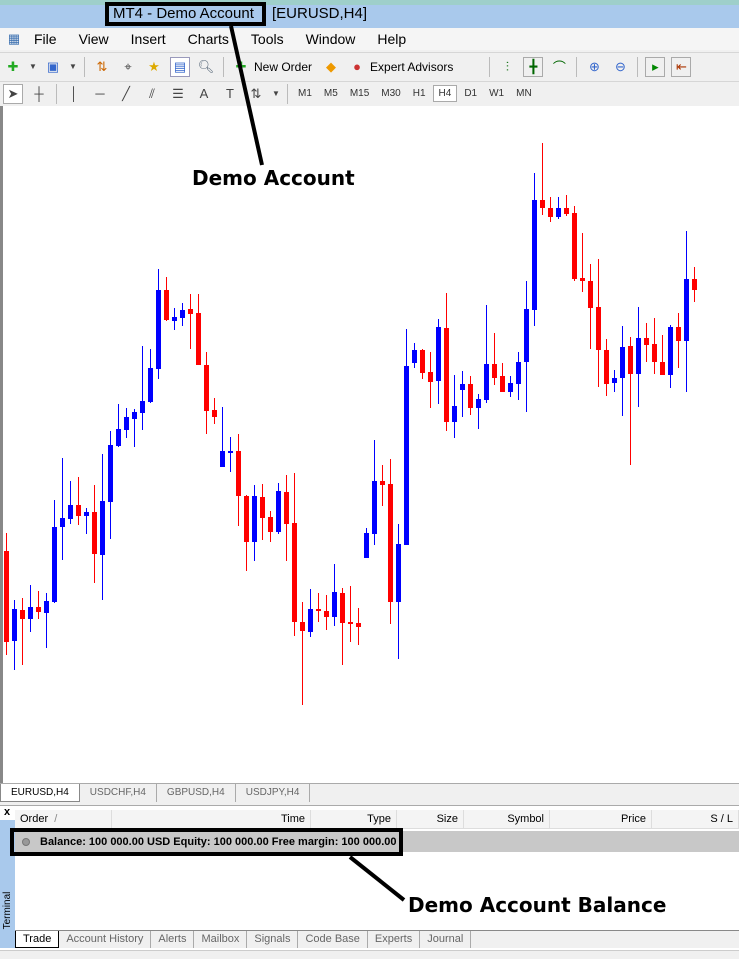 This screenshot has height=959, width=739. What do you see at coordinates (620, 67) in the screenshot?
I see `zoom-out-icon: ⊖` at bounding box center [620, 67].